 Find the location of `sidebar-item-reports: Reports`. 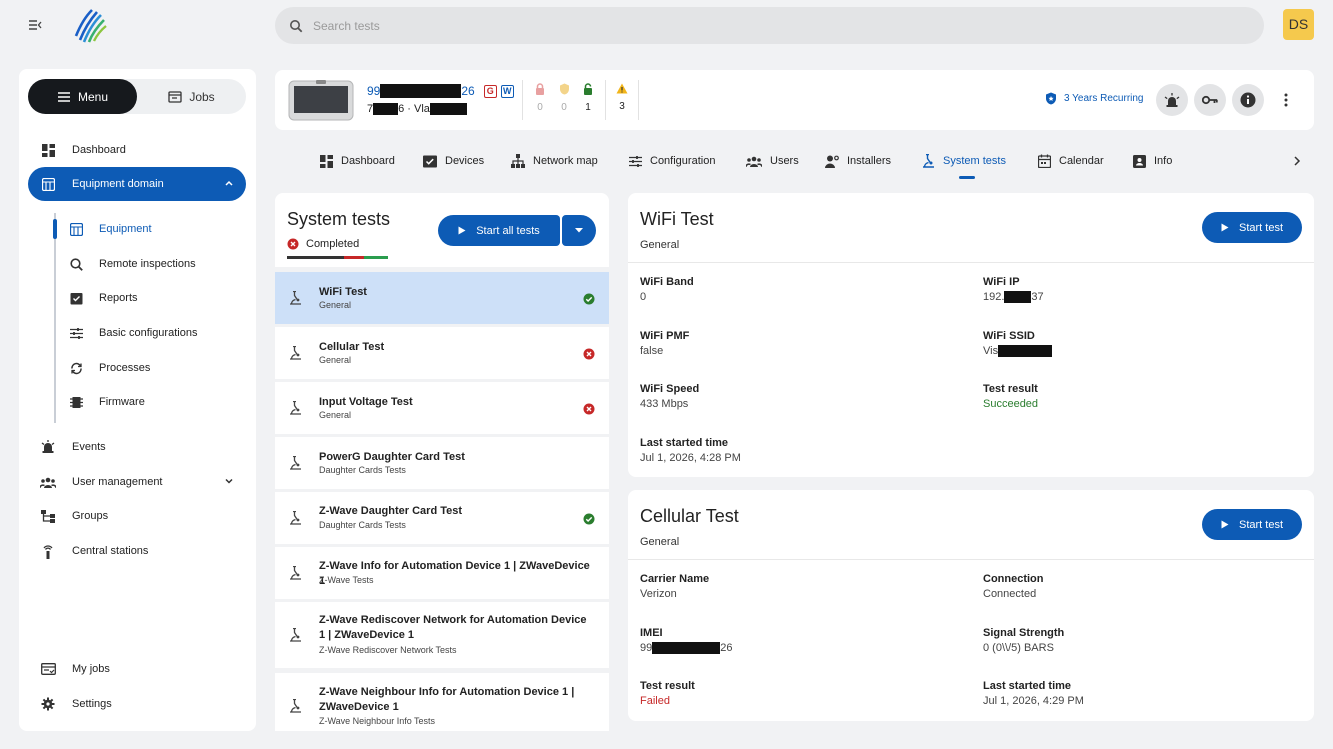

sidebar-item-reports: Reports is located at coordinates (156, 298).